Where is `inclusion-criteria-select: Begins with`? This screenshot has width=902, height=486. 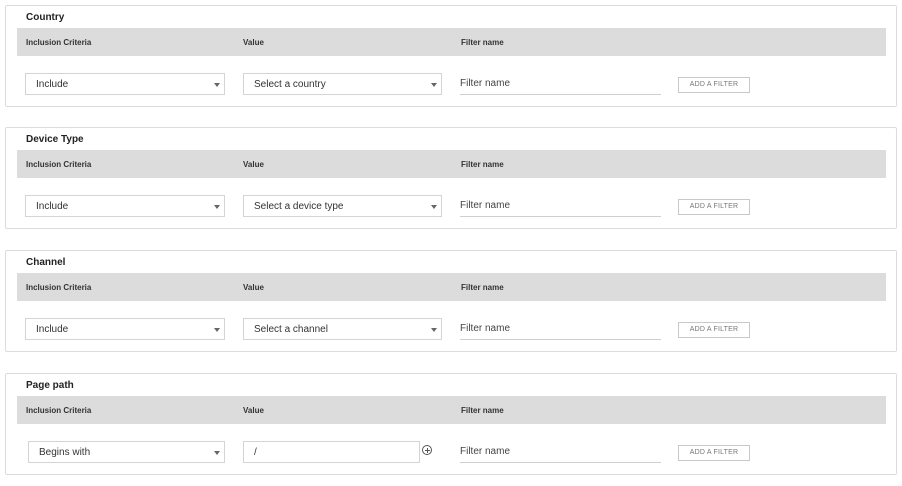
inclusion-criteria-select: Begins with is located at coordinates (126, 452).